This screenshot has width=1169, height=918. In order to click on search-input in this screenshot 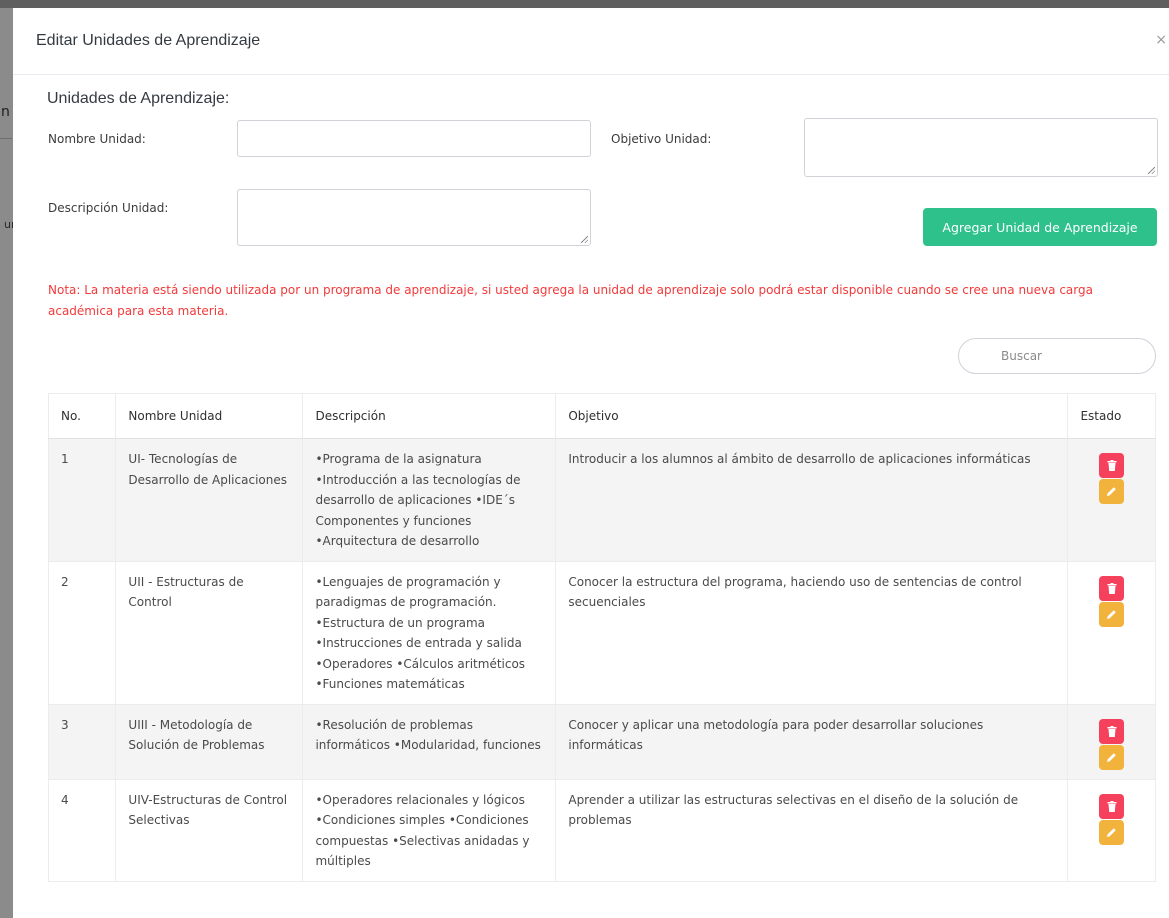, I will do `click(1057, 356)`.